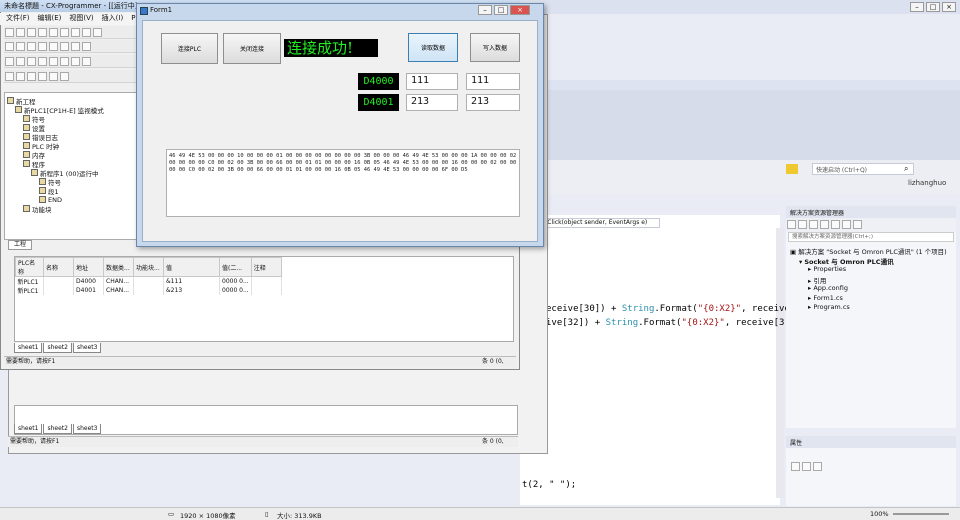 Image resolution: width=960 pixels, height=520 pixels. What do you see at coordinates (813, 224) in the screenshot?
I see `home-icon` at bounding box center [813, 224].